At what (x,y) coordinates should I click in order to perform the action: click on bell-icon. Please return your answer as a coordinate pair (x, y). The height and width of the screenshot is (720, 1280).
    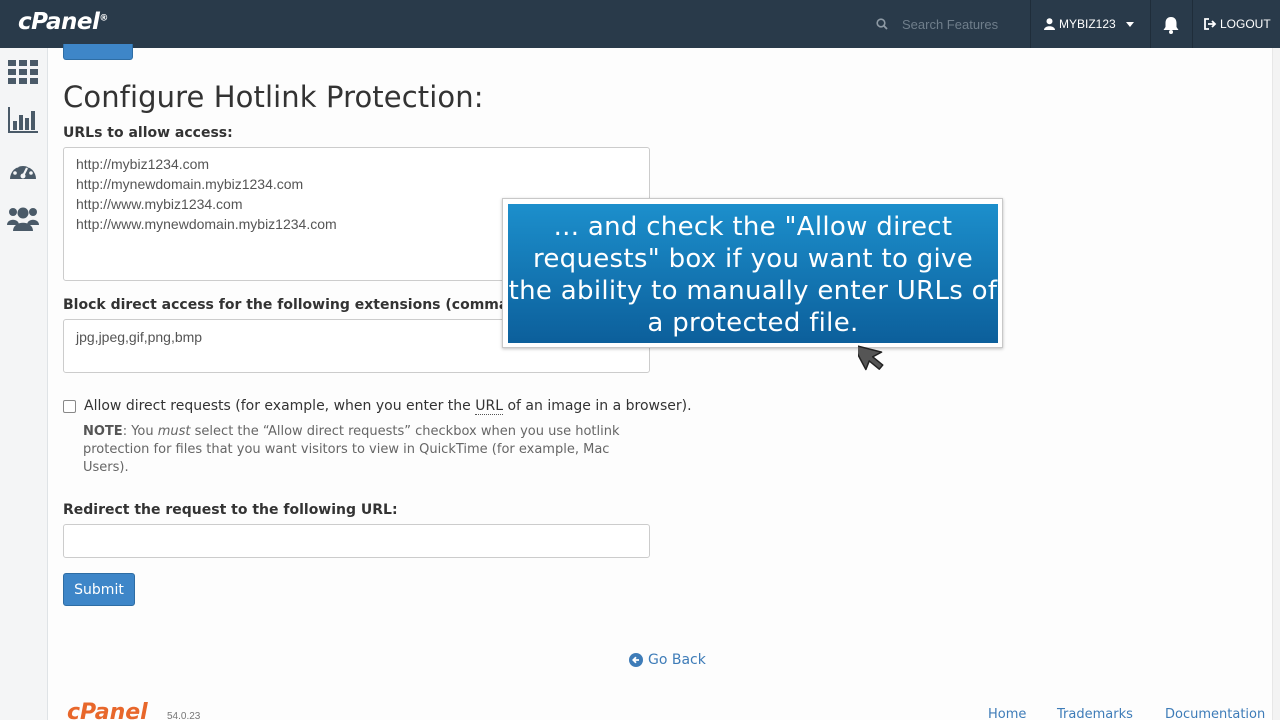
    Looking at the image, I should click on (1171, 25).